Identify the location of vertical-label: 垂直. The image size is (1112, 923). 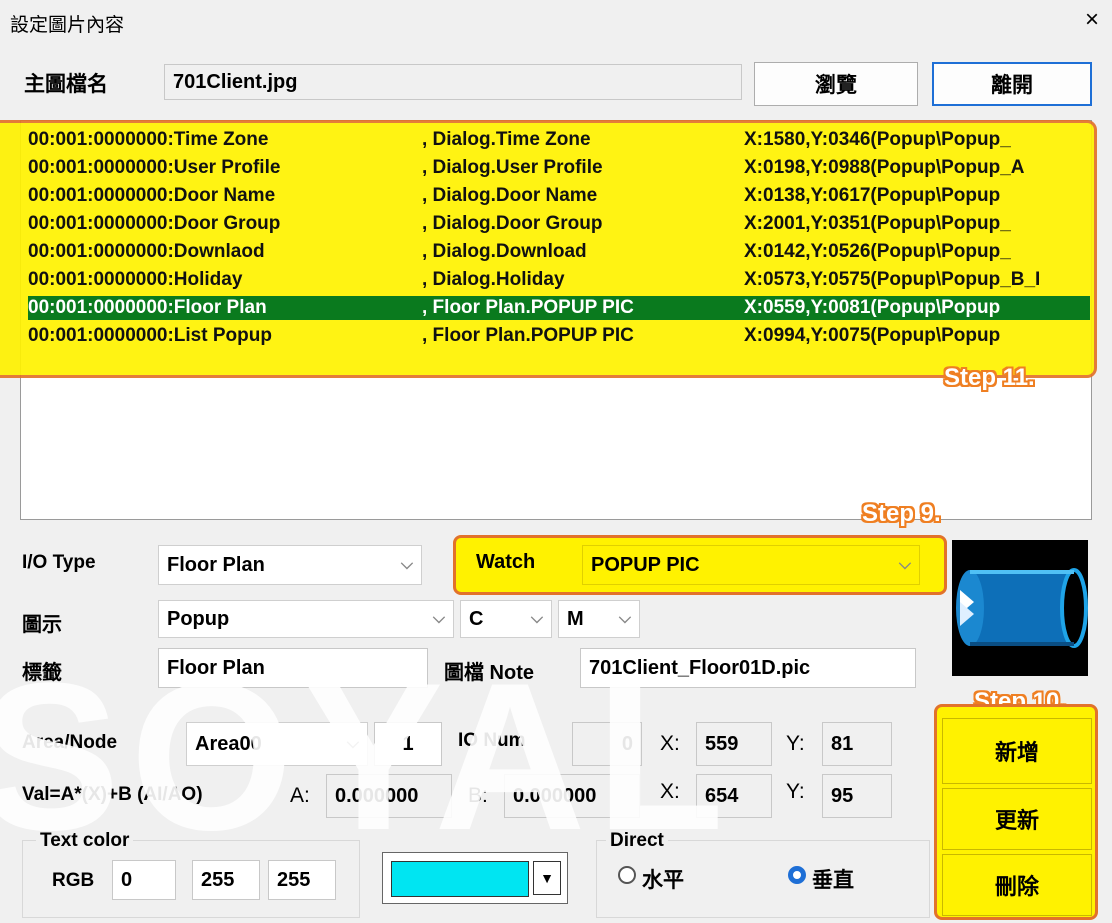
(833, 880).